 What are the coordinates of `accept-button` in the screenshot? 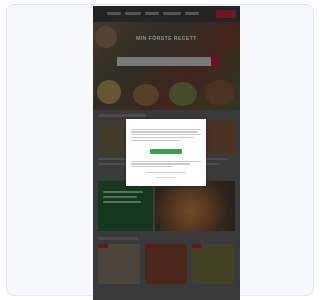 It's located at (166, 151).